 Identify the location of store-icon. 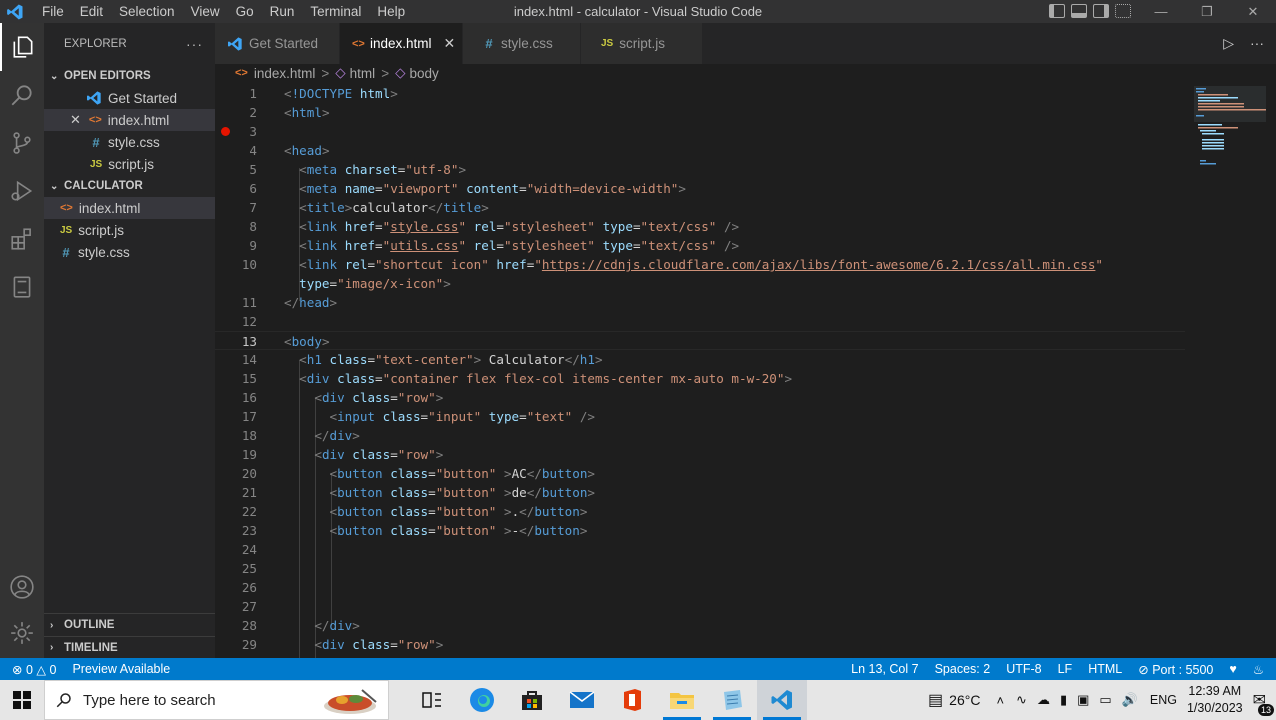
(532, 700).